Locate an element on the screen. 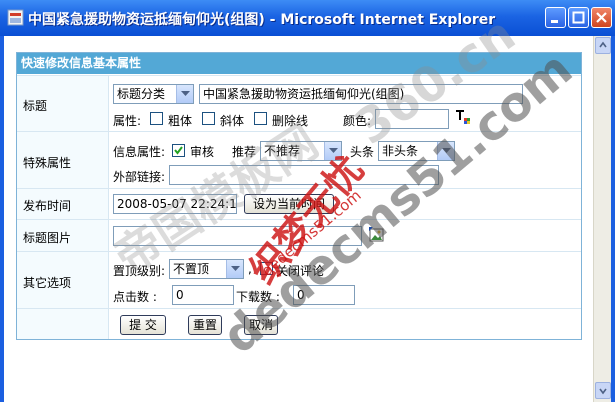 Image resolution: width=615 pixels, height=402 pixels. top-level-select: 不置顶 is located at coordinates (206, 269).